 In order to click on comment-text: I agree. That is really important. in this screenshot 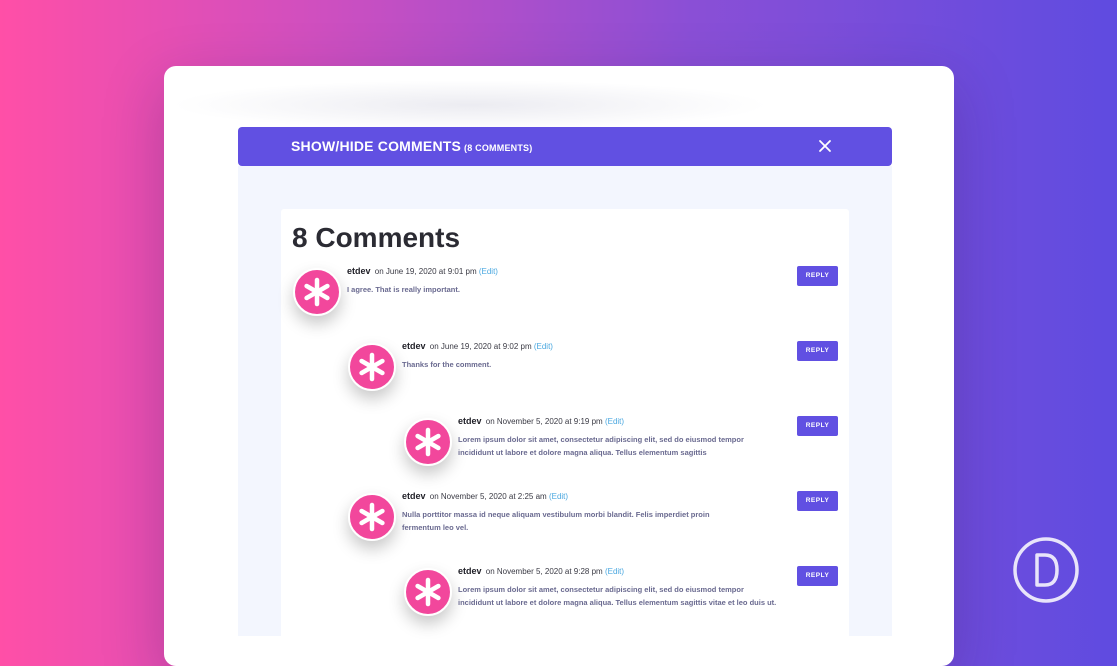, I will do `click(403, 289)`.